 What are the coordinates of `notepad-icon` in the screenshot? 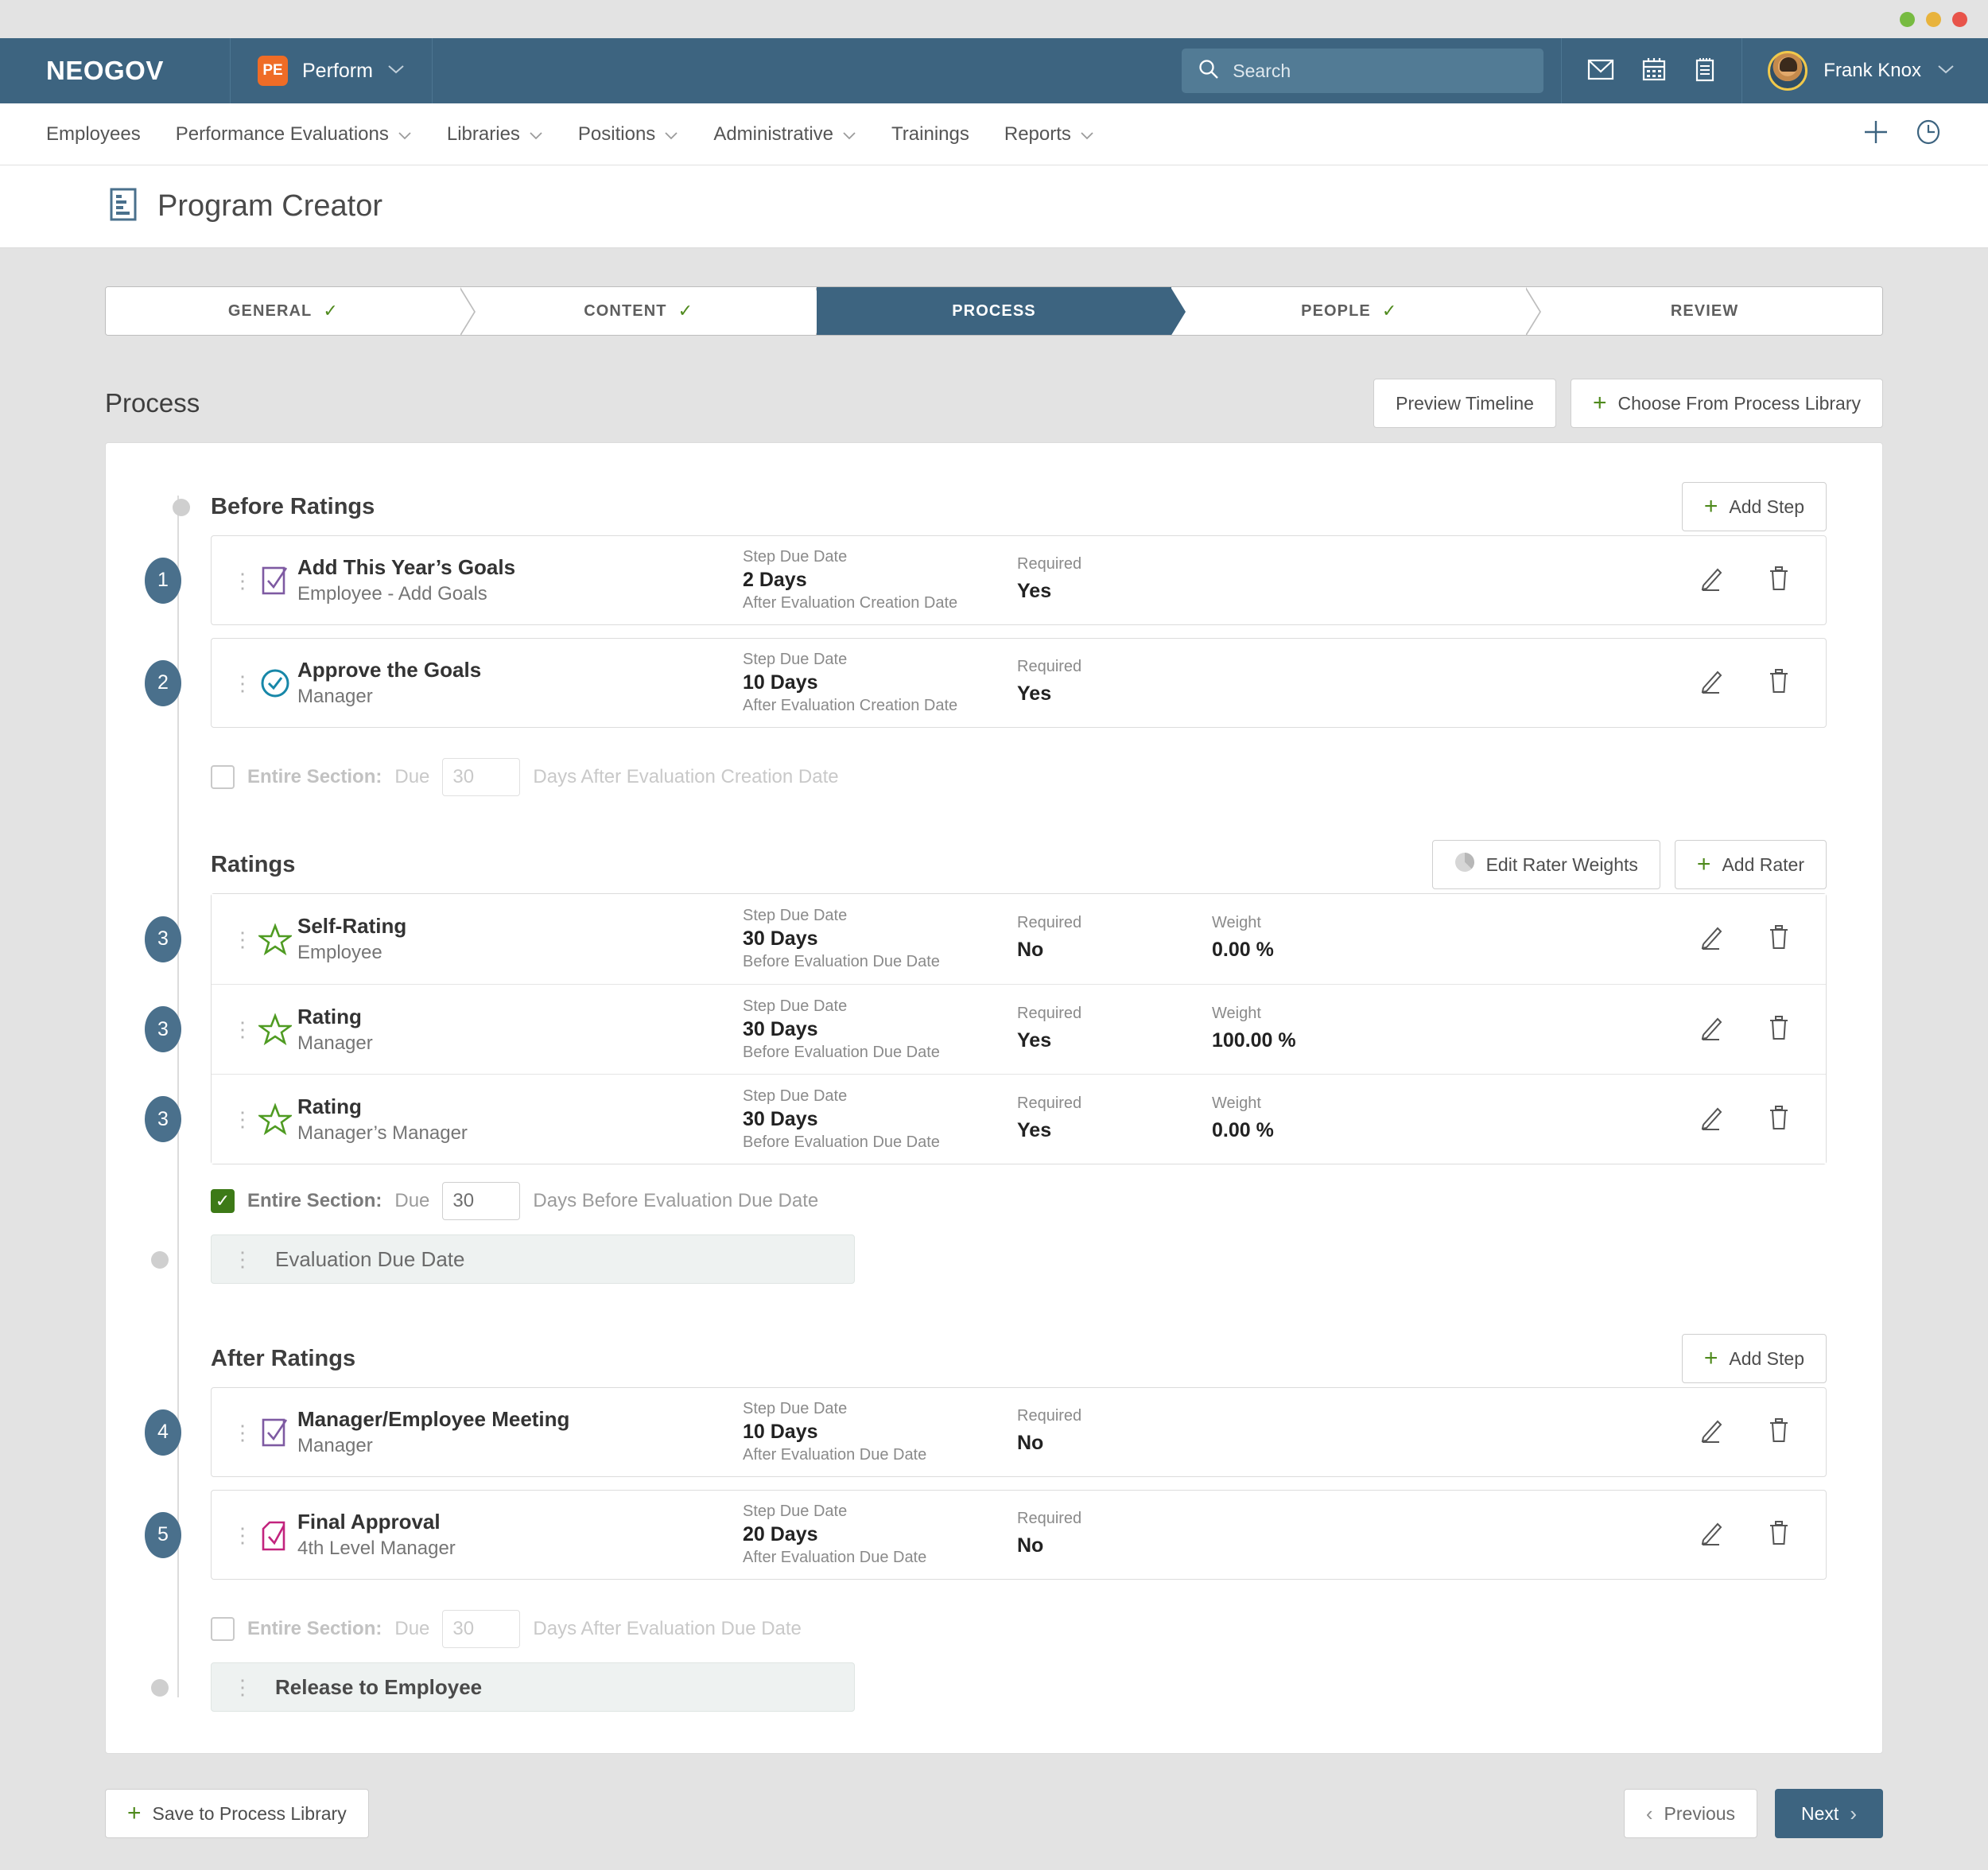 It's located at (1705, 71).